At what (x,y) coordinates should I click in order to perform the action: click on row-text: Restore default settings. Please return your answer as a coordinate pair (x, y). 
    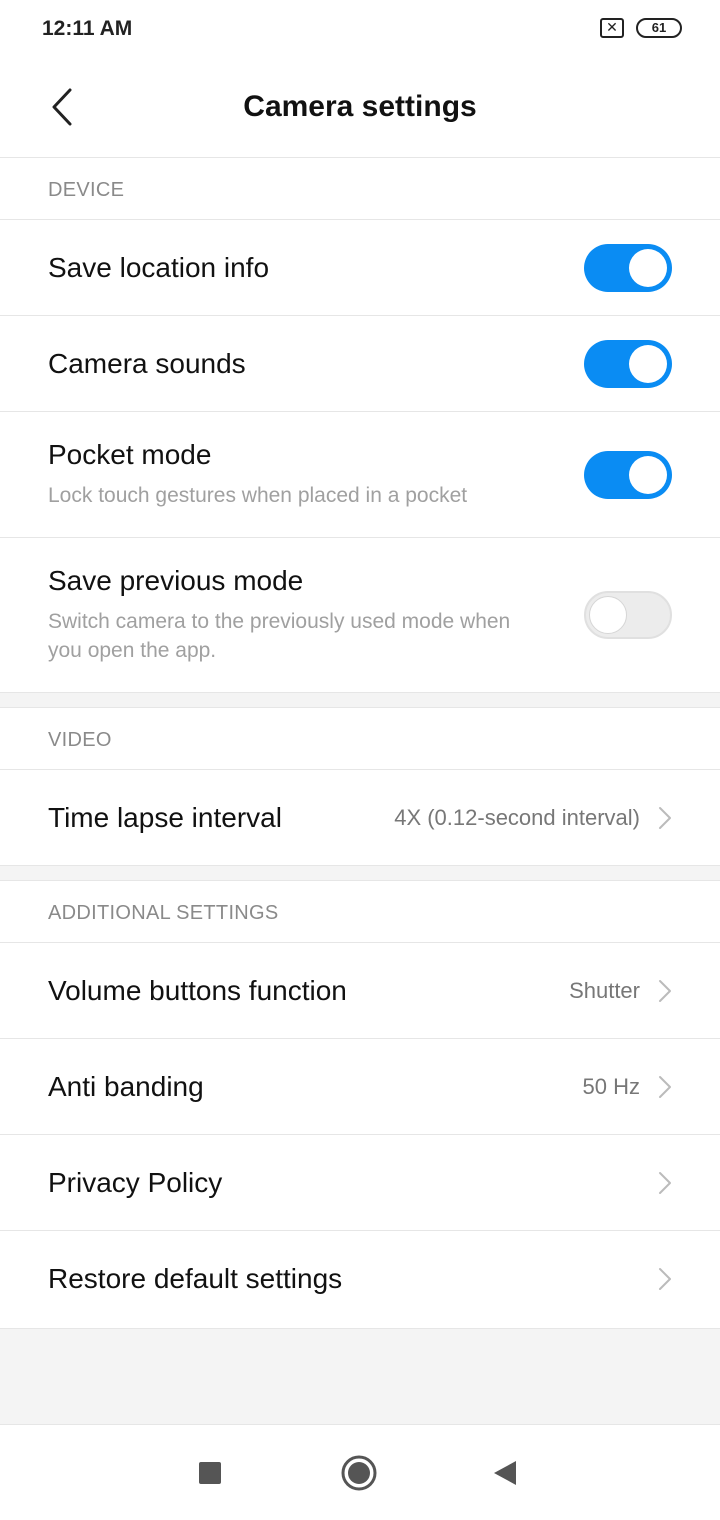
    Looking at the image, I should click on (195, 1279).